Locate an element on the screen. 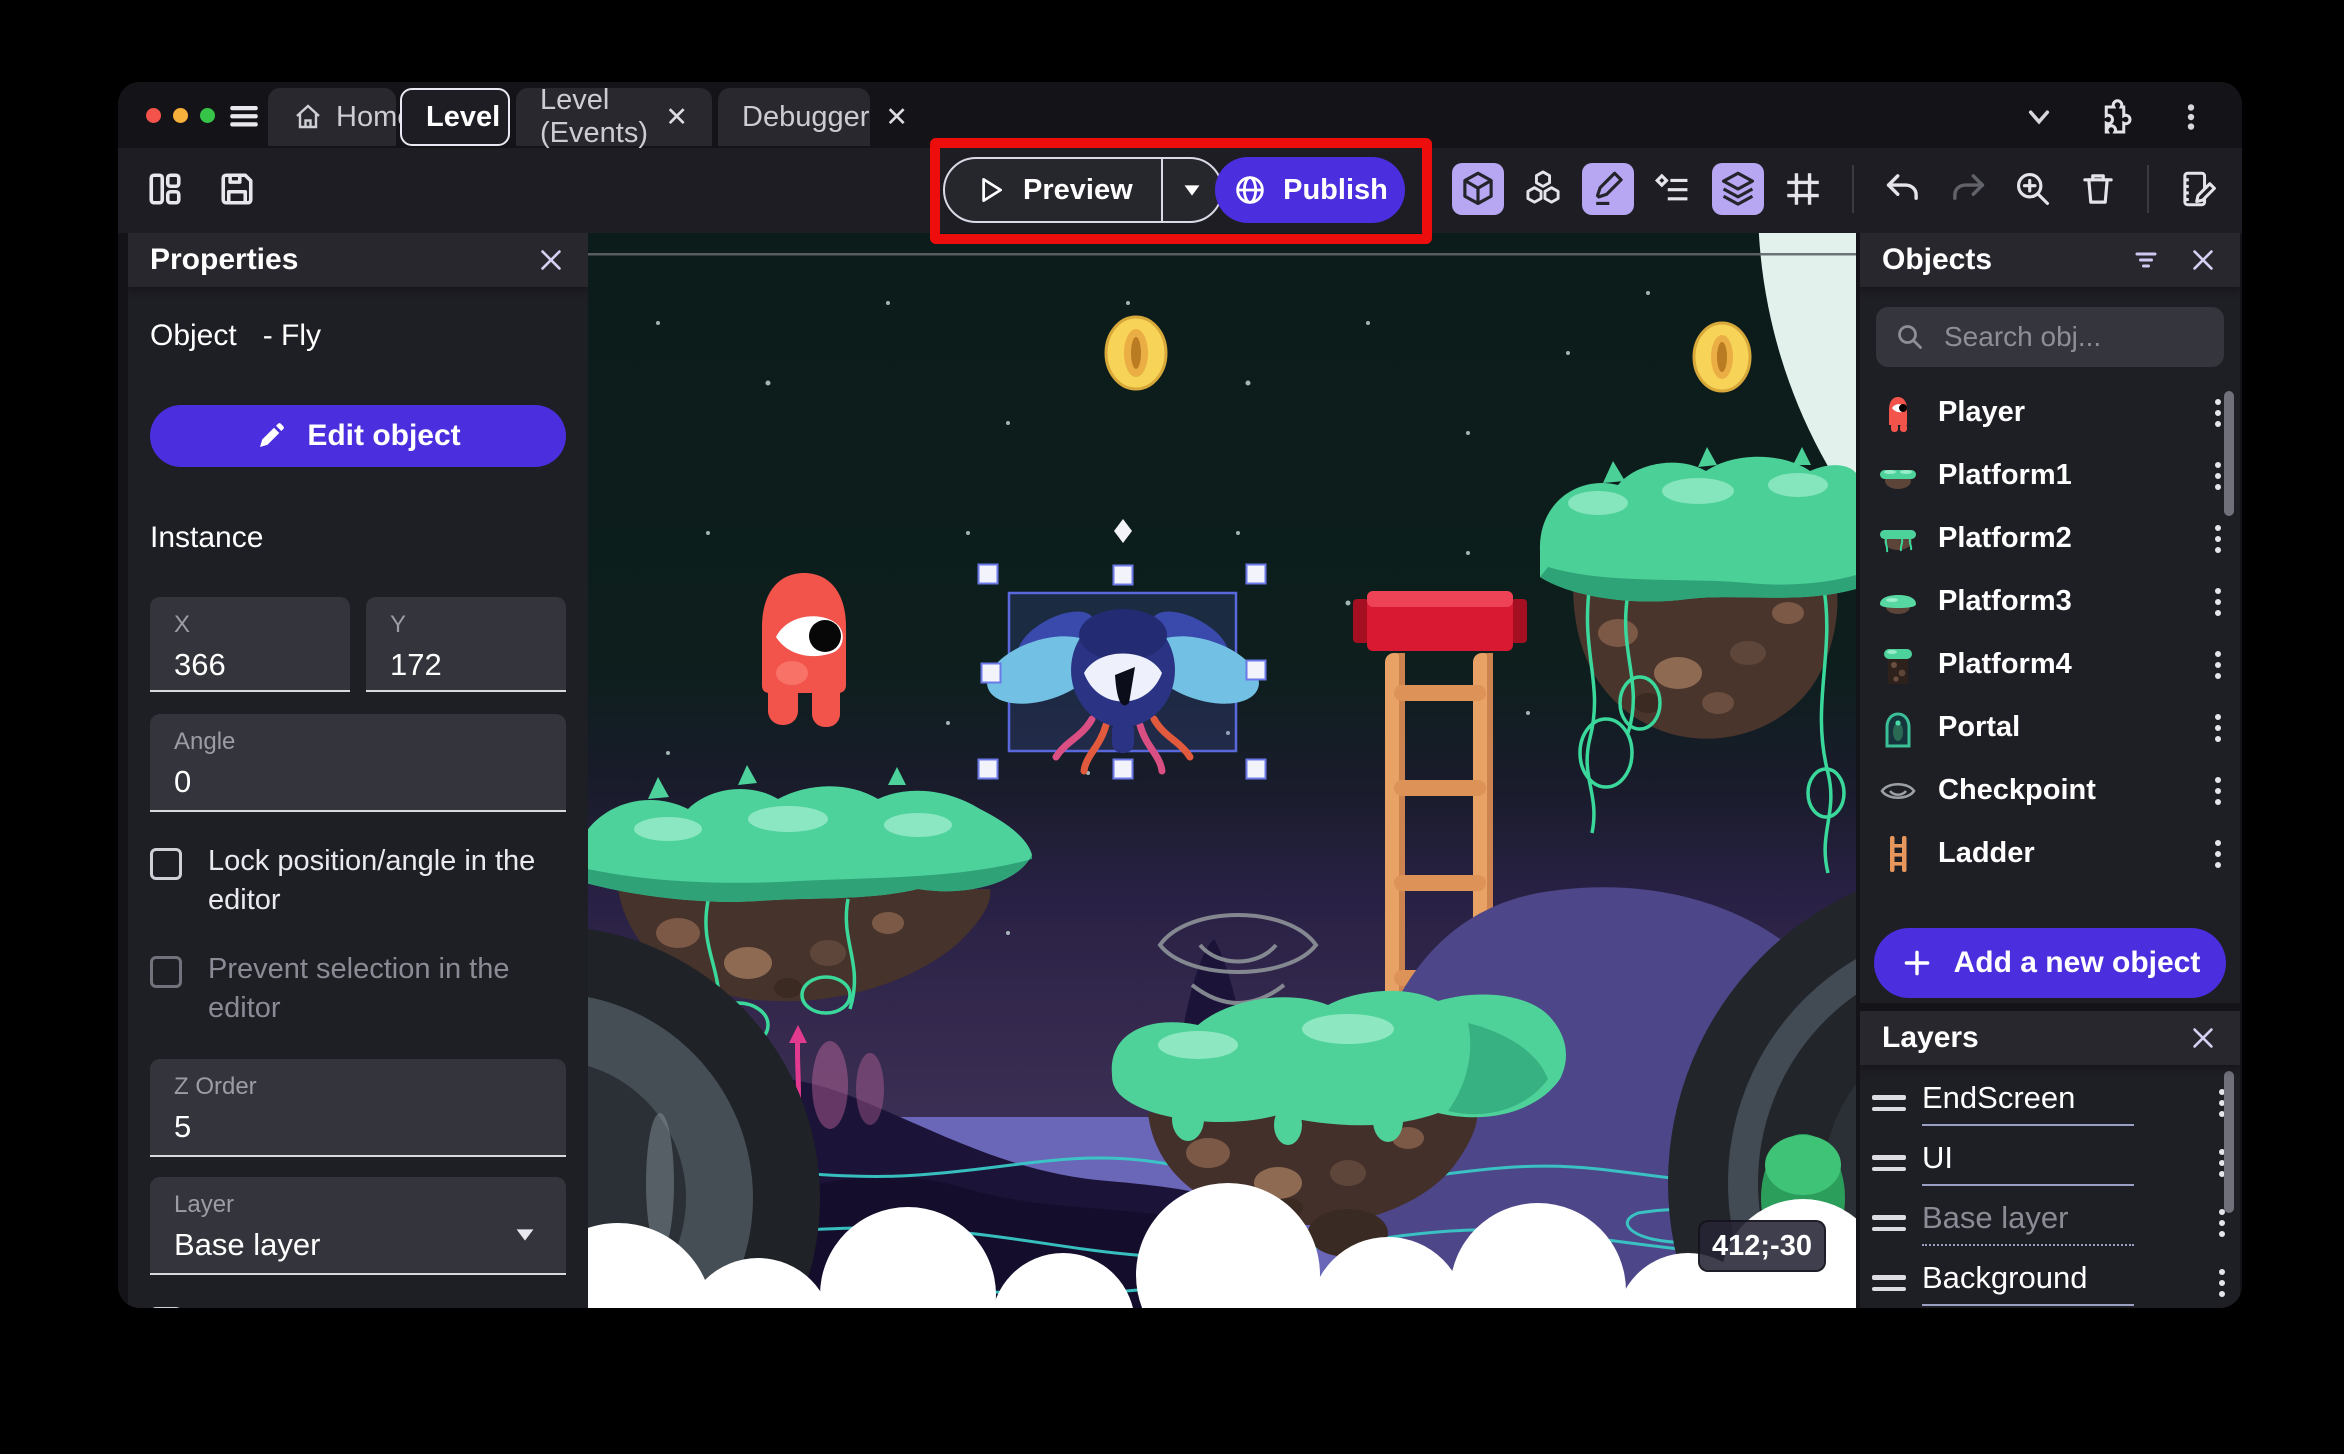 This screenshot has height=1454, width=2344. object-groups-button is located at coordinates (1543, 189).